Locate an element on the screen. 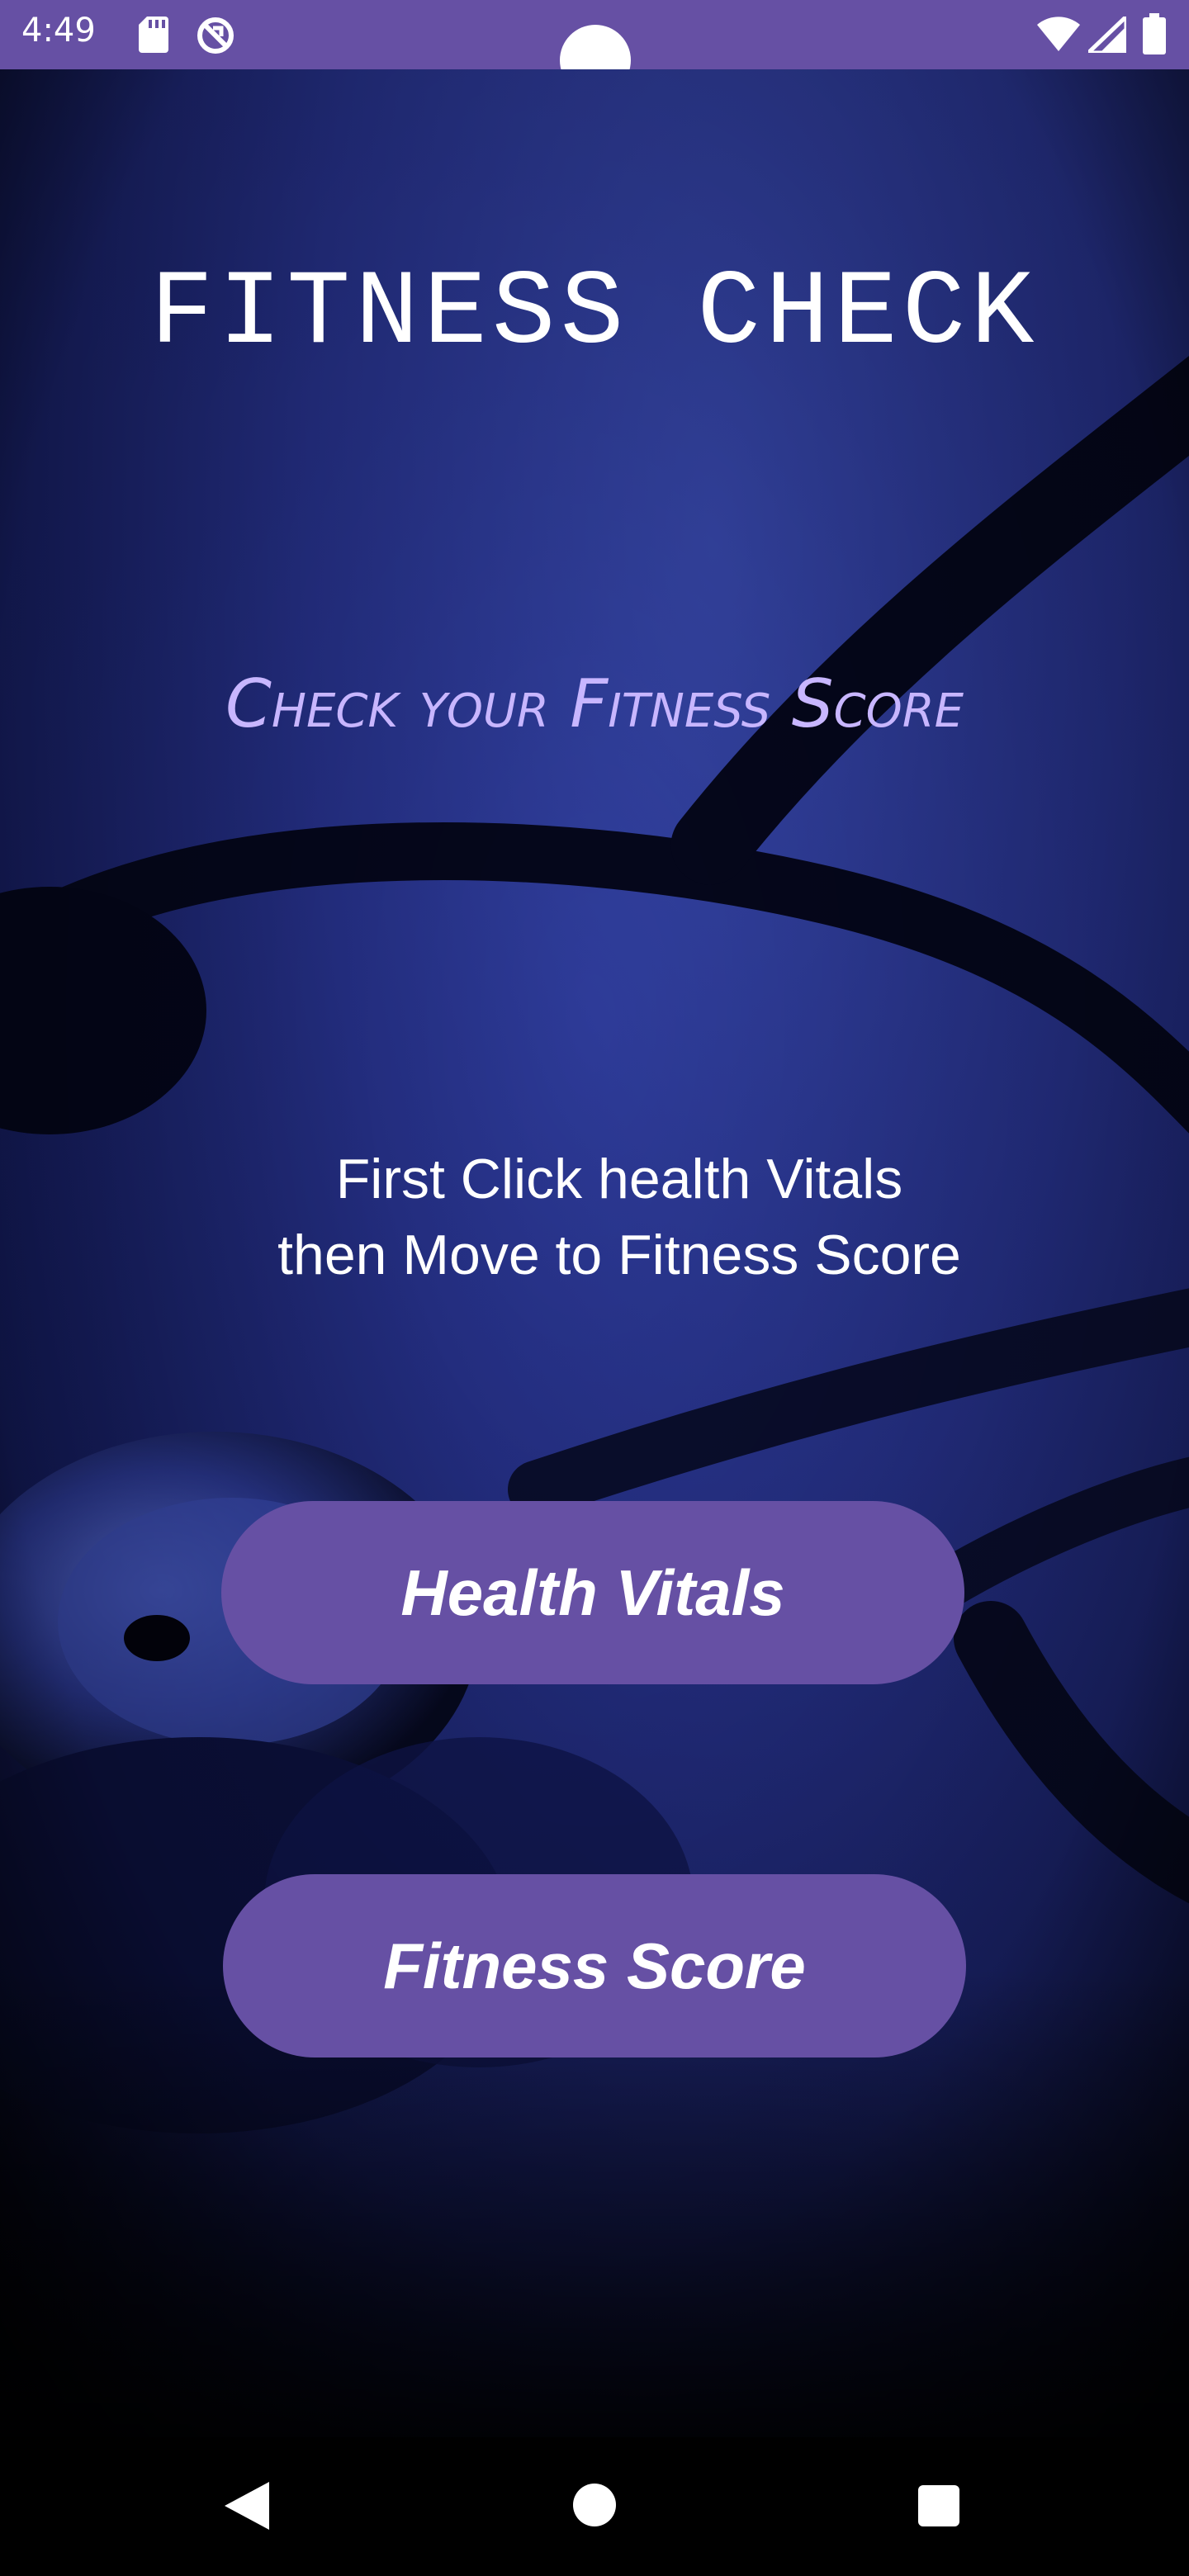 The width and height of the screenshot is (1189, 2576). instruction-line-2: then Move to Fitness Score is located at coordinates (619, 1255).